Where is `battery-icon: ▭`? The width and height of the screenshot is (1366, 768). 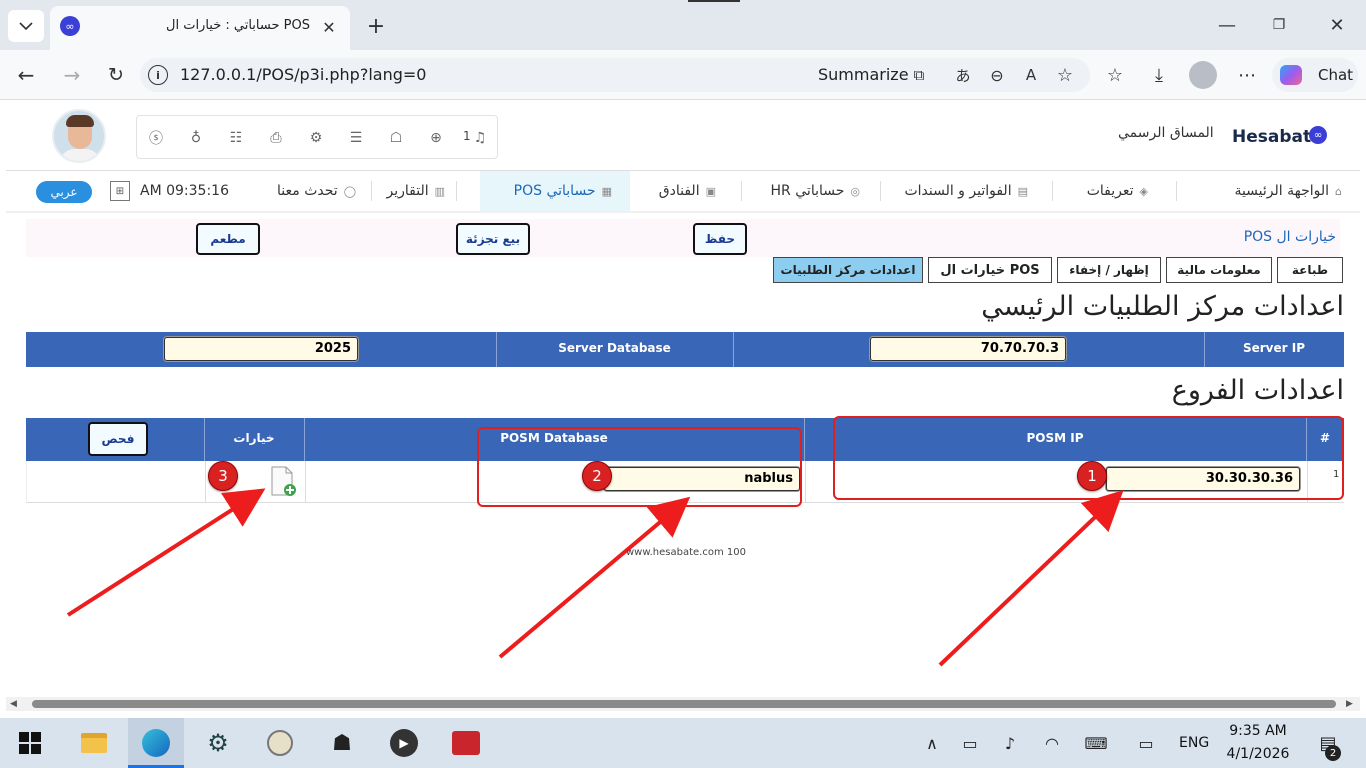
battery-icon: ▭ is located at coordinates (970, 743).